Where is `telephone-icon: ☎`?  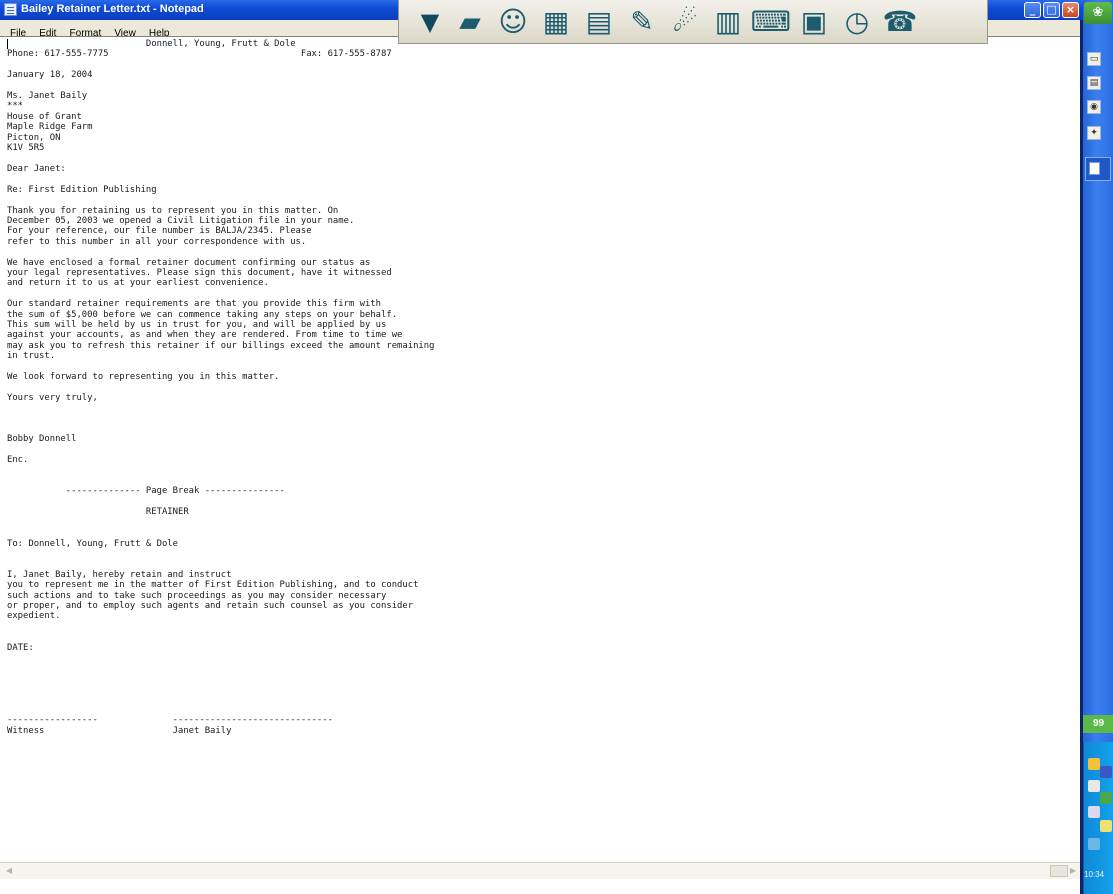 telephone-icon: ☎ is located at coordinates (900, 22).